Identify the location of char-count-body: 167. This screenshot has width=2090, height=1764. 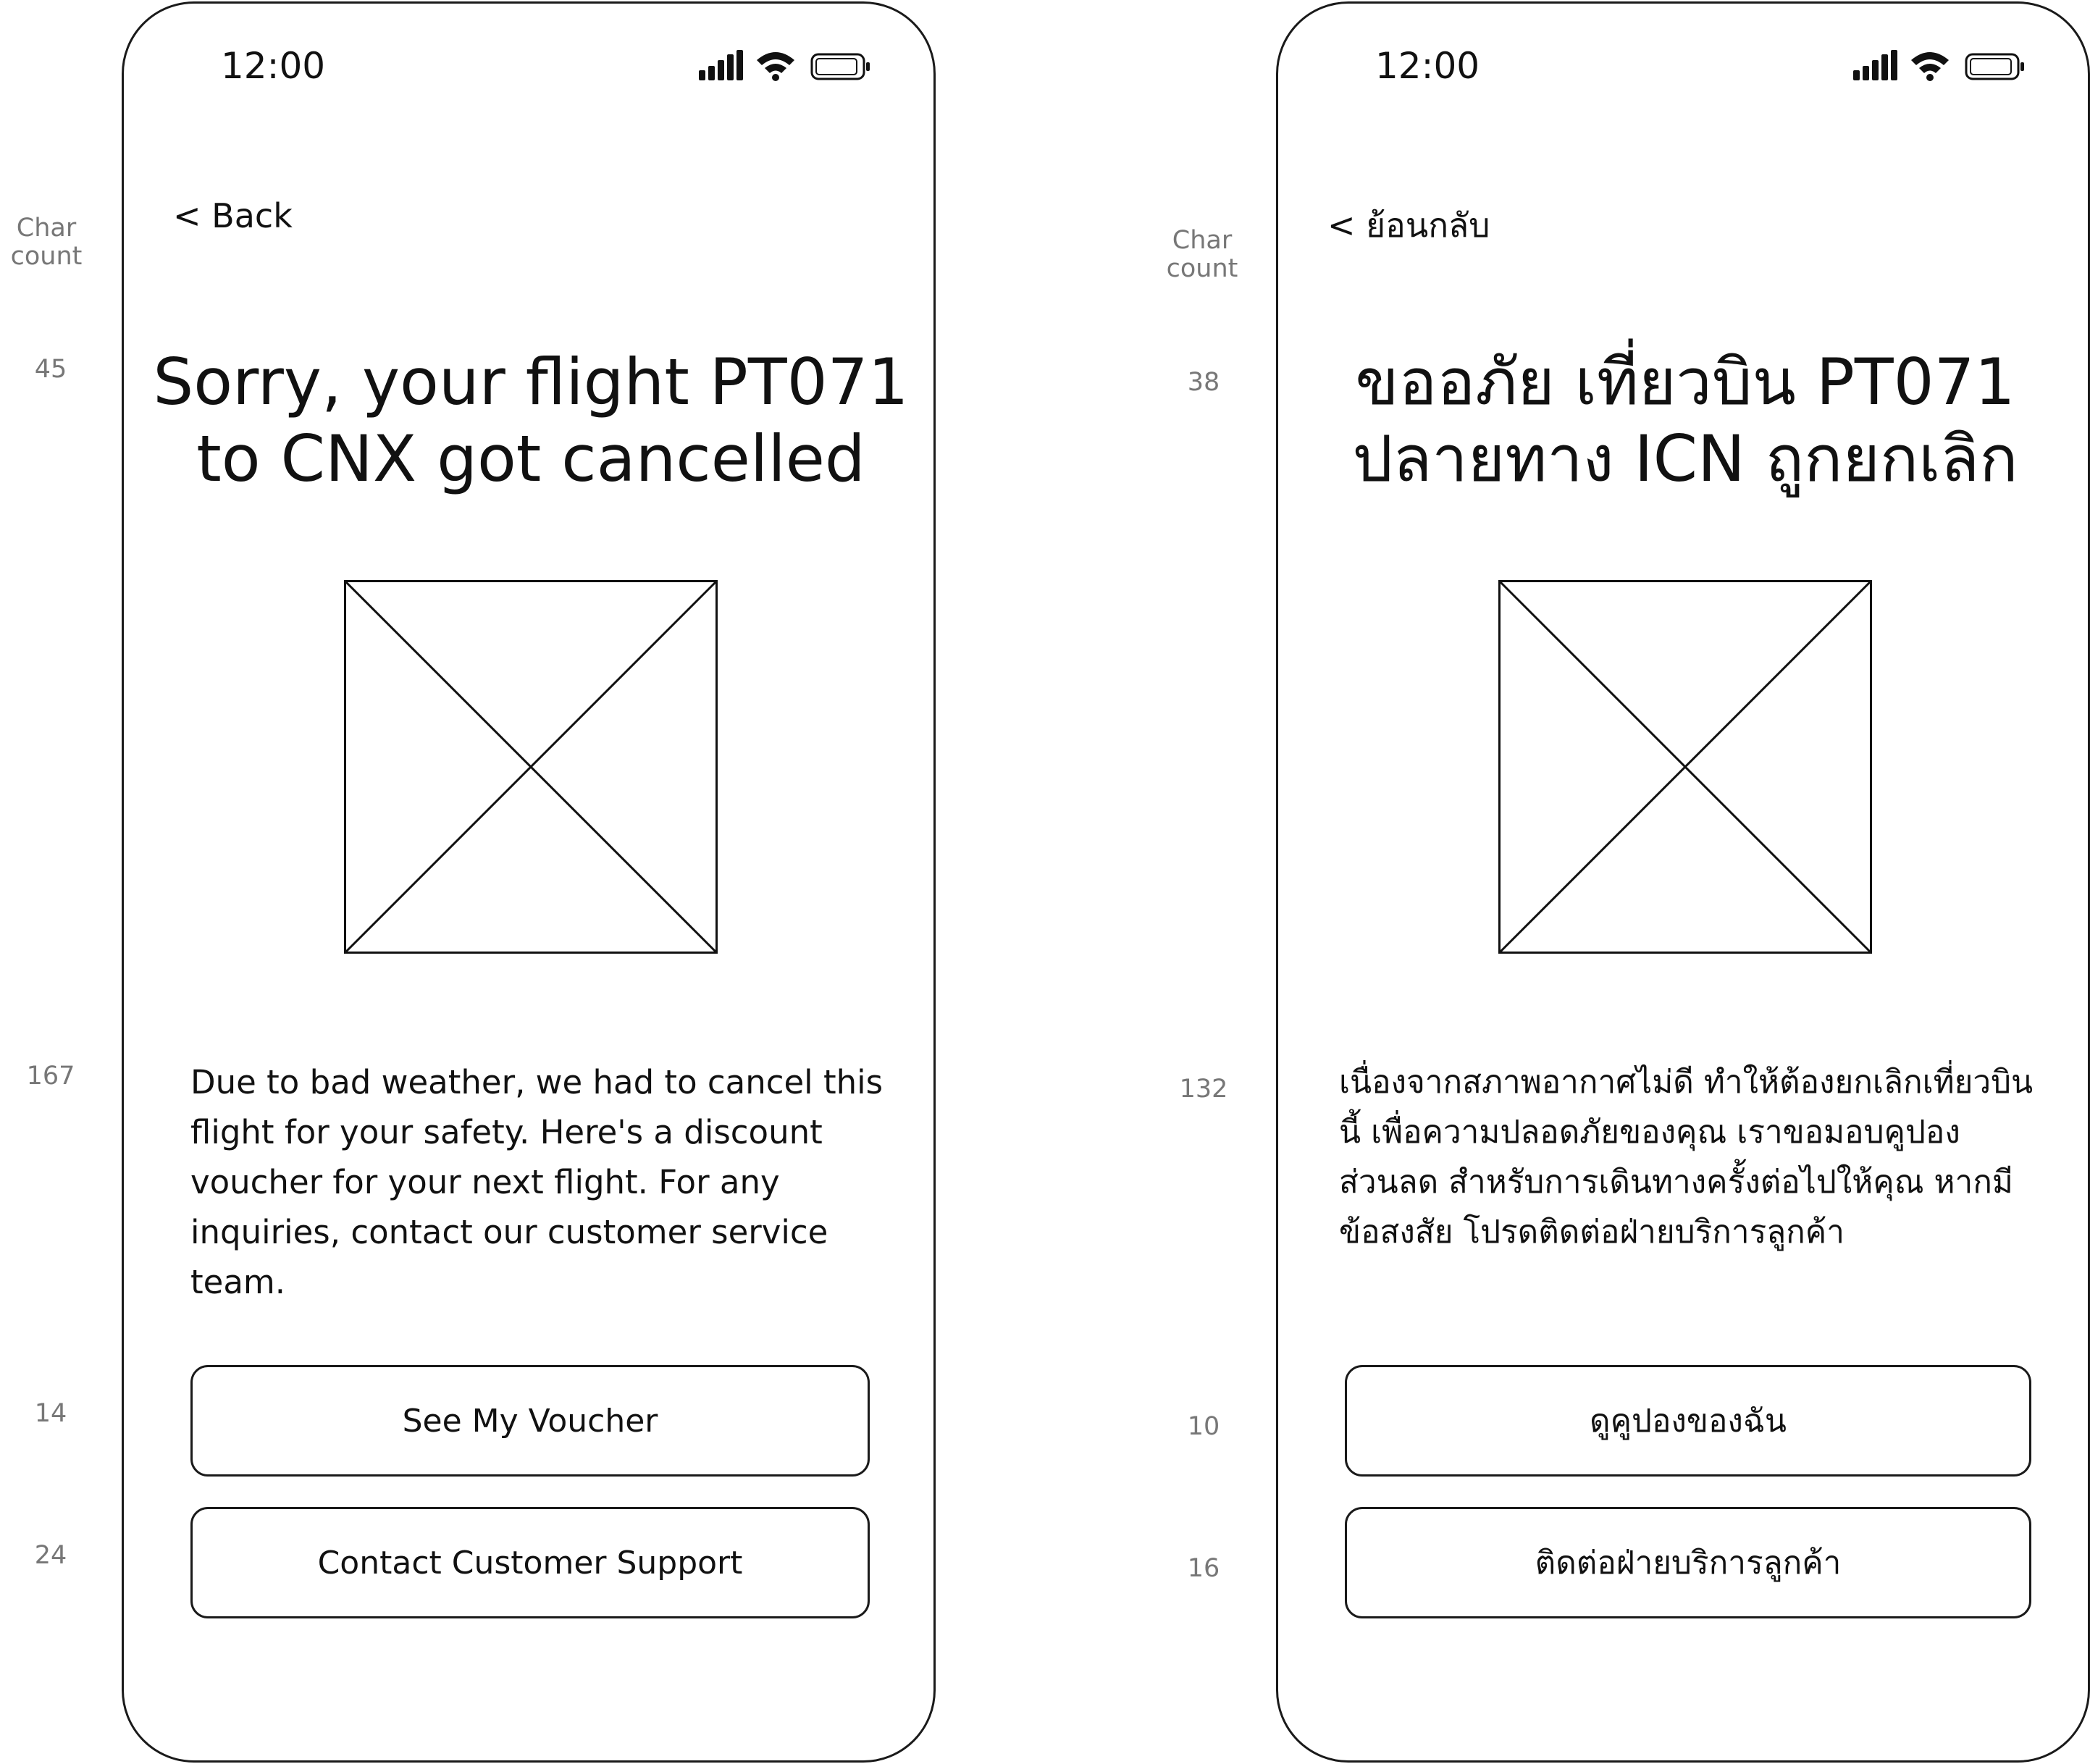
(50, 1076).